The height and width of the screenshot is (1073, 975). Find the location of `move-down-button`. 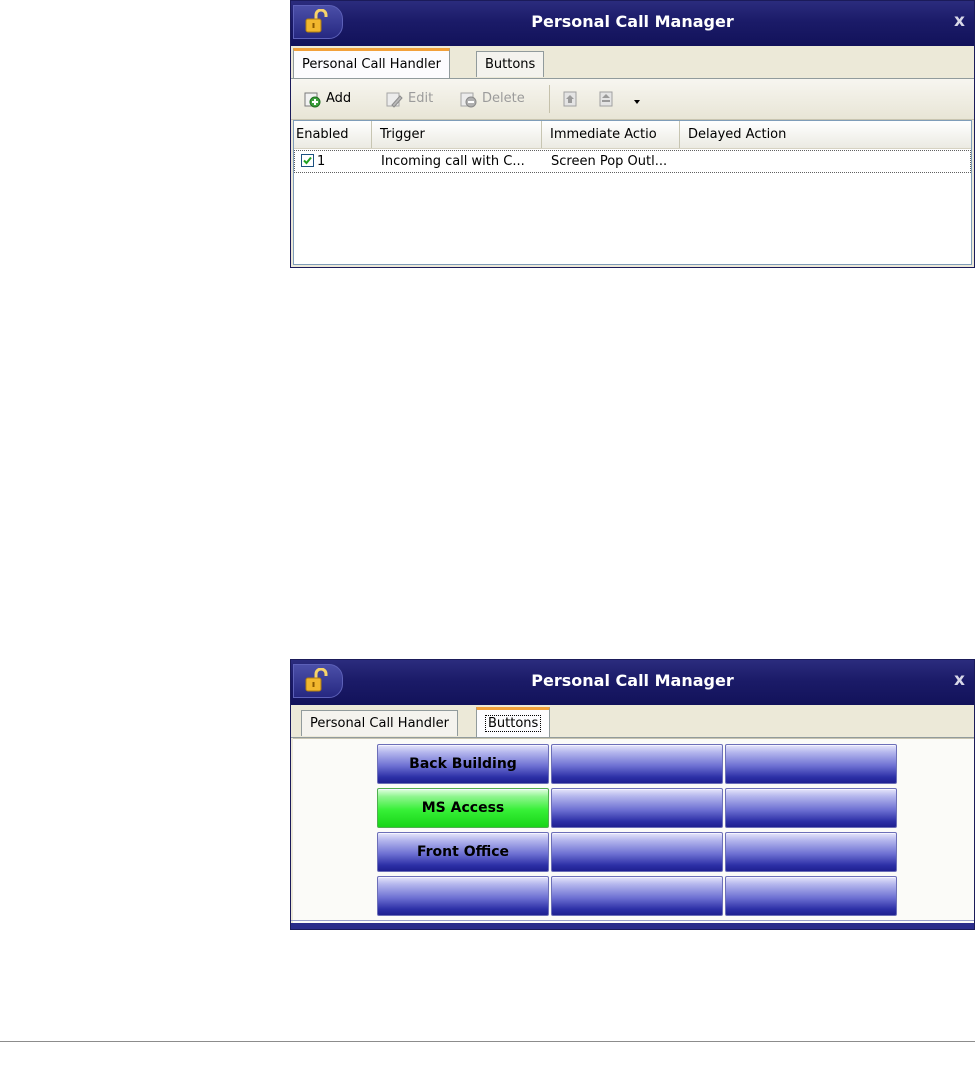

move-down-button is located at coordinates (606, 99).